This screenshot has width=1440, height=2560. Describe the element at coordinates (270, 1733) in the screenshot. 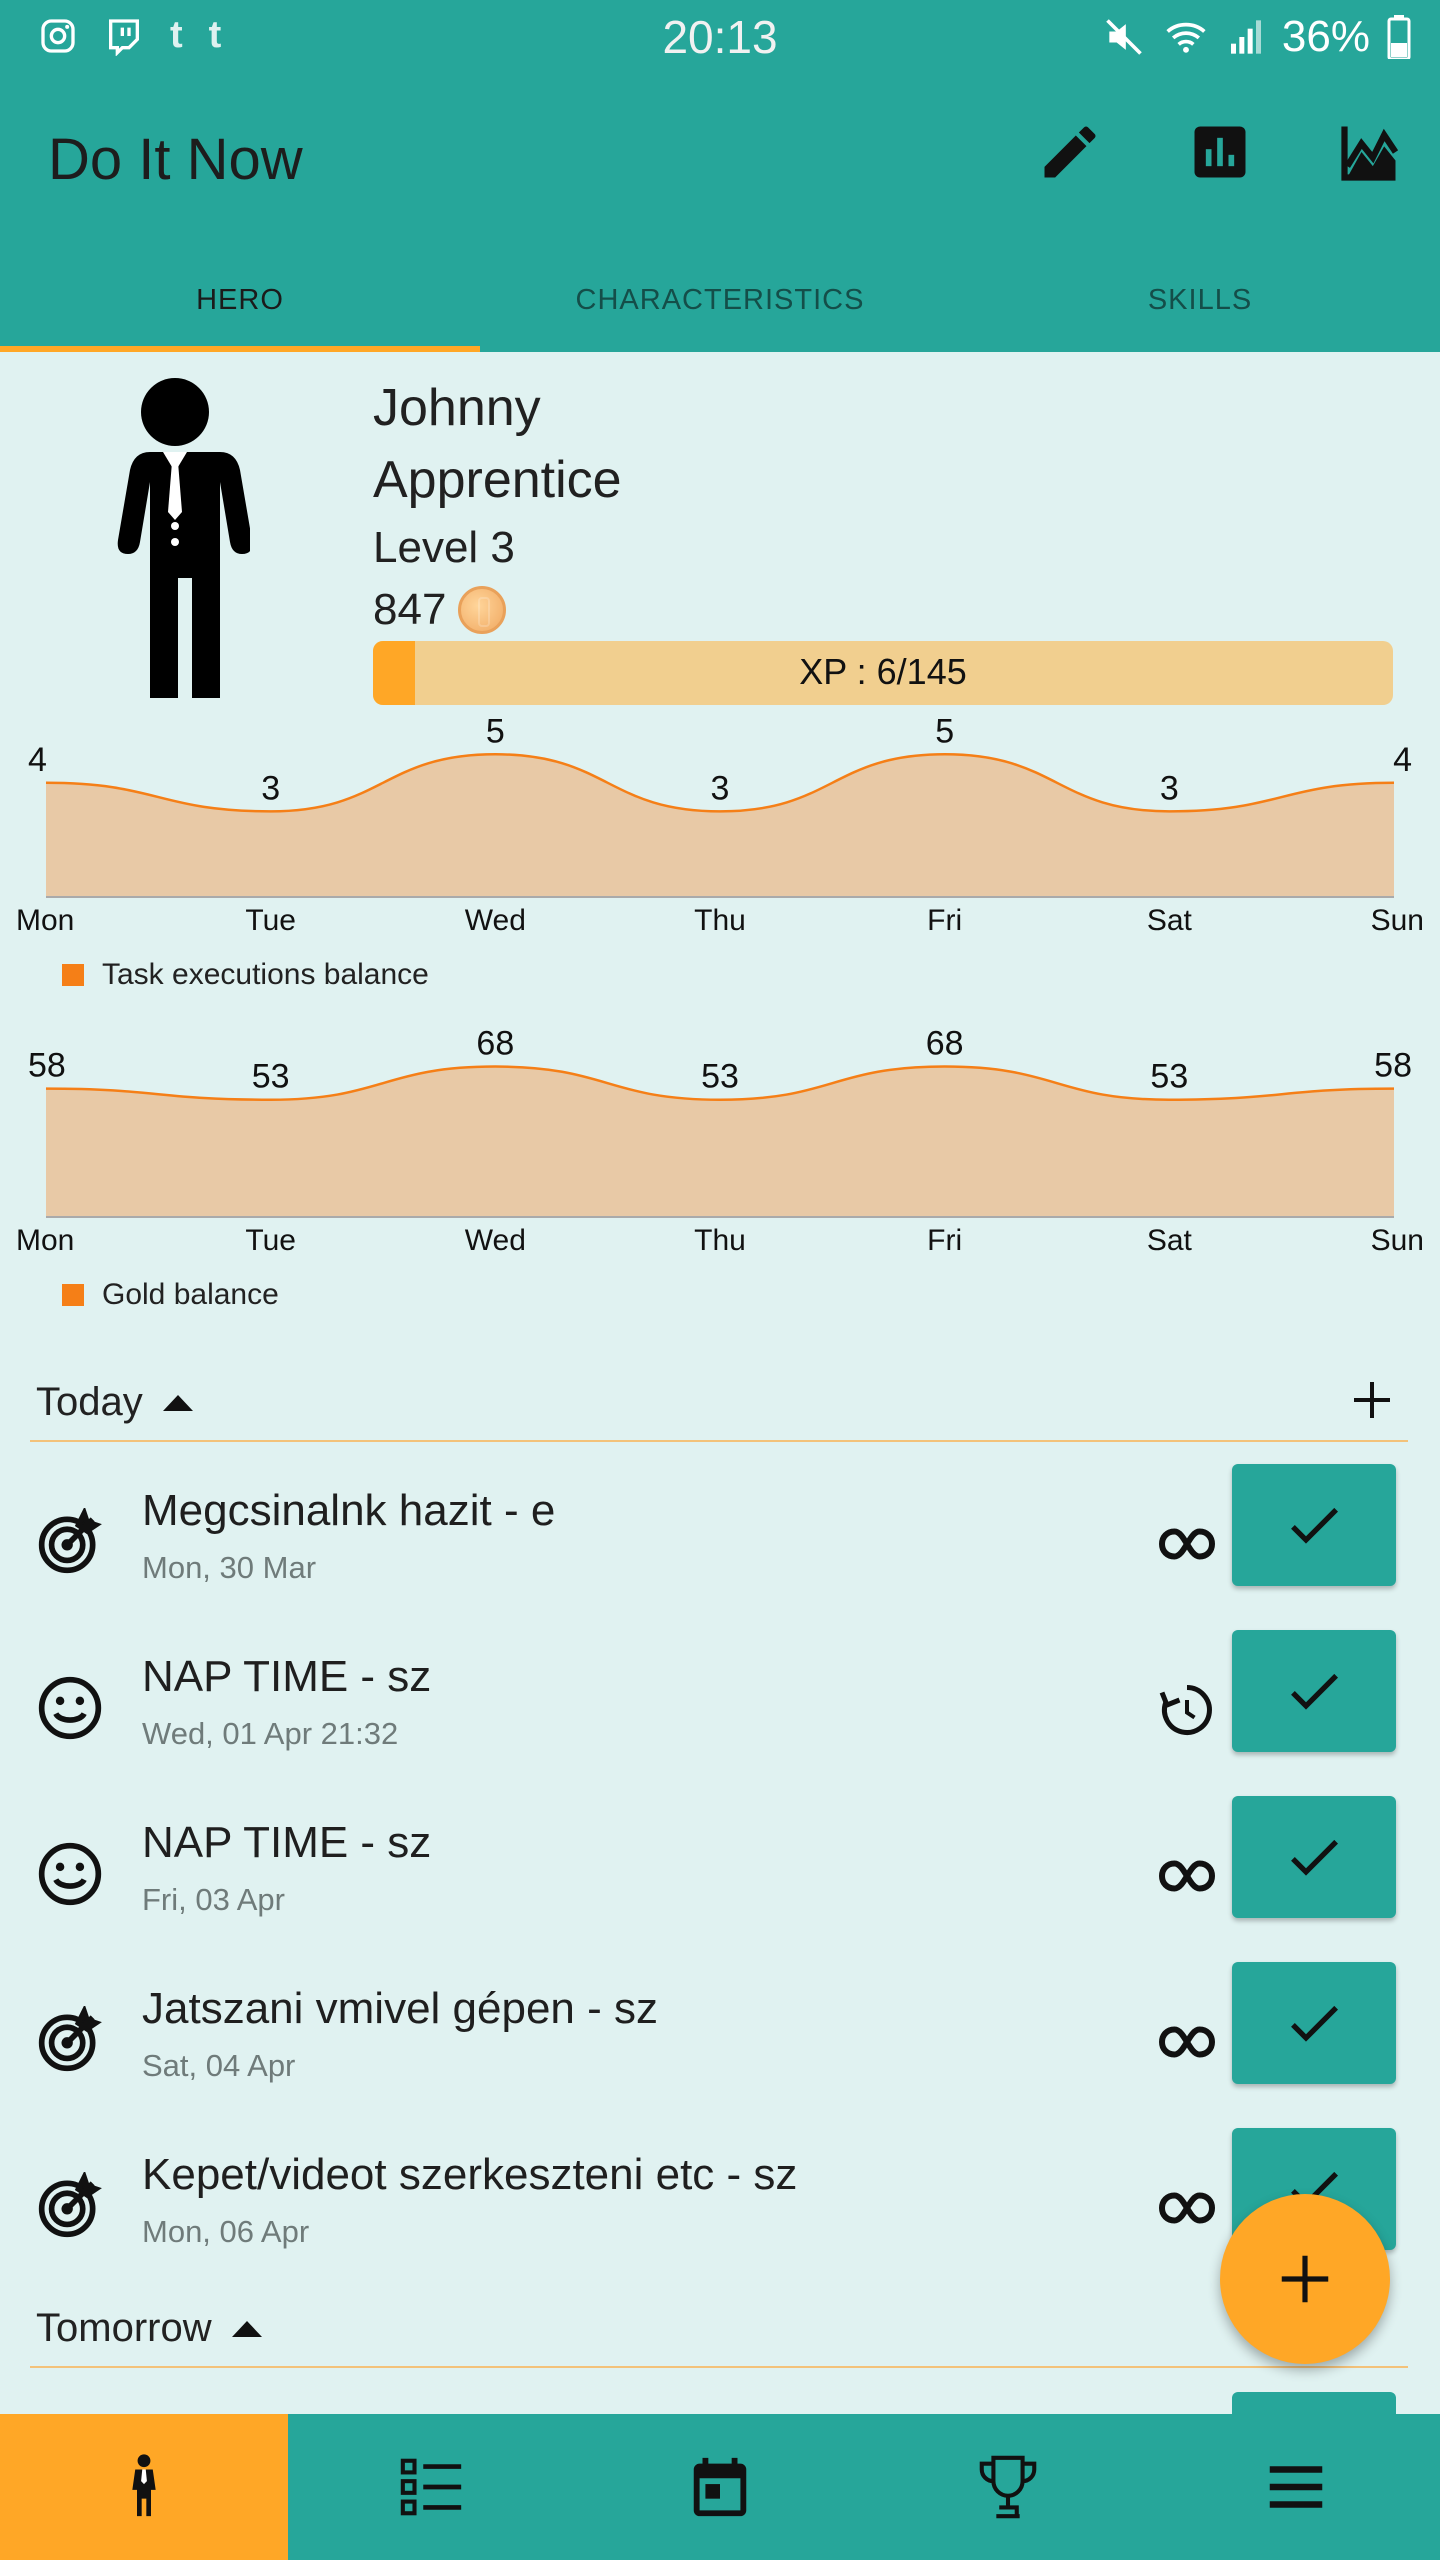

I see `task-date: Wed, 01 Apr 21:32` at that location.